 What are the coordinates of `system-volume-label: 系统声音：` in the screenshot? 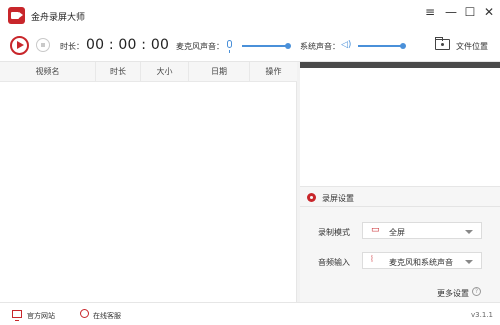 It's located at (320, 46).